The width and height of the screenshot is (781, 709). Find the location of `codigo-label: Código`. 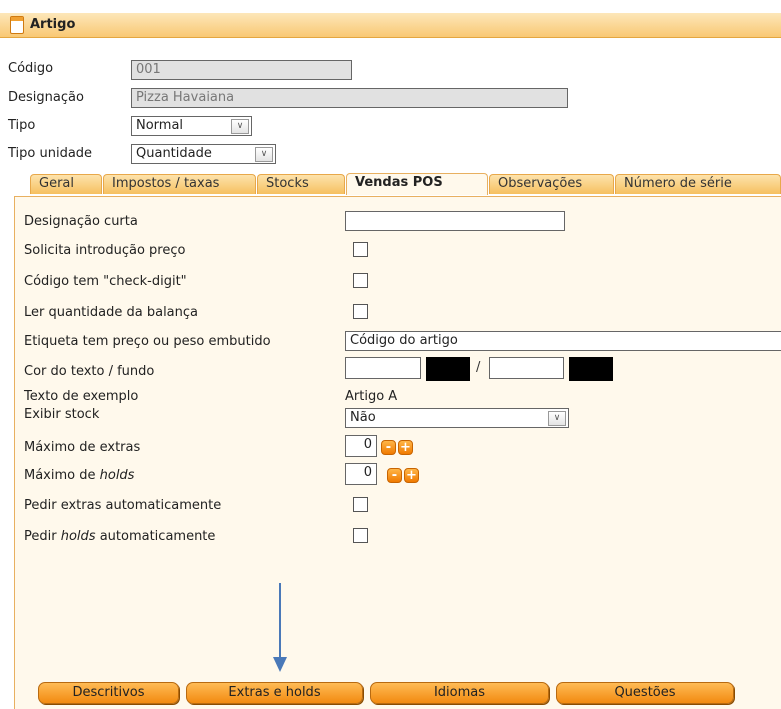

codigo-label: Código is located at coordinates (31, 68).